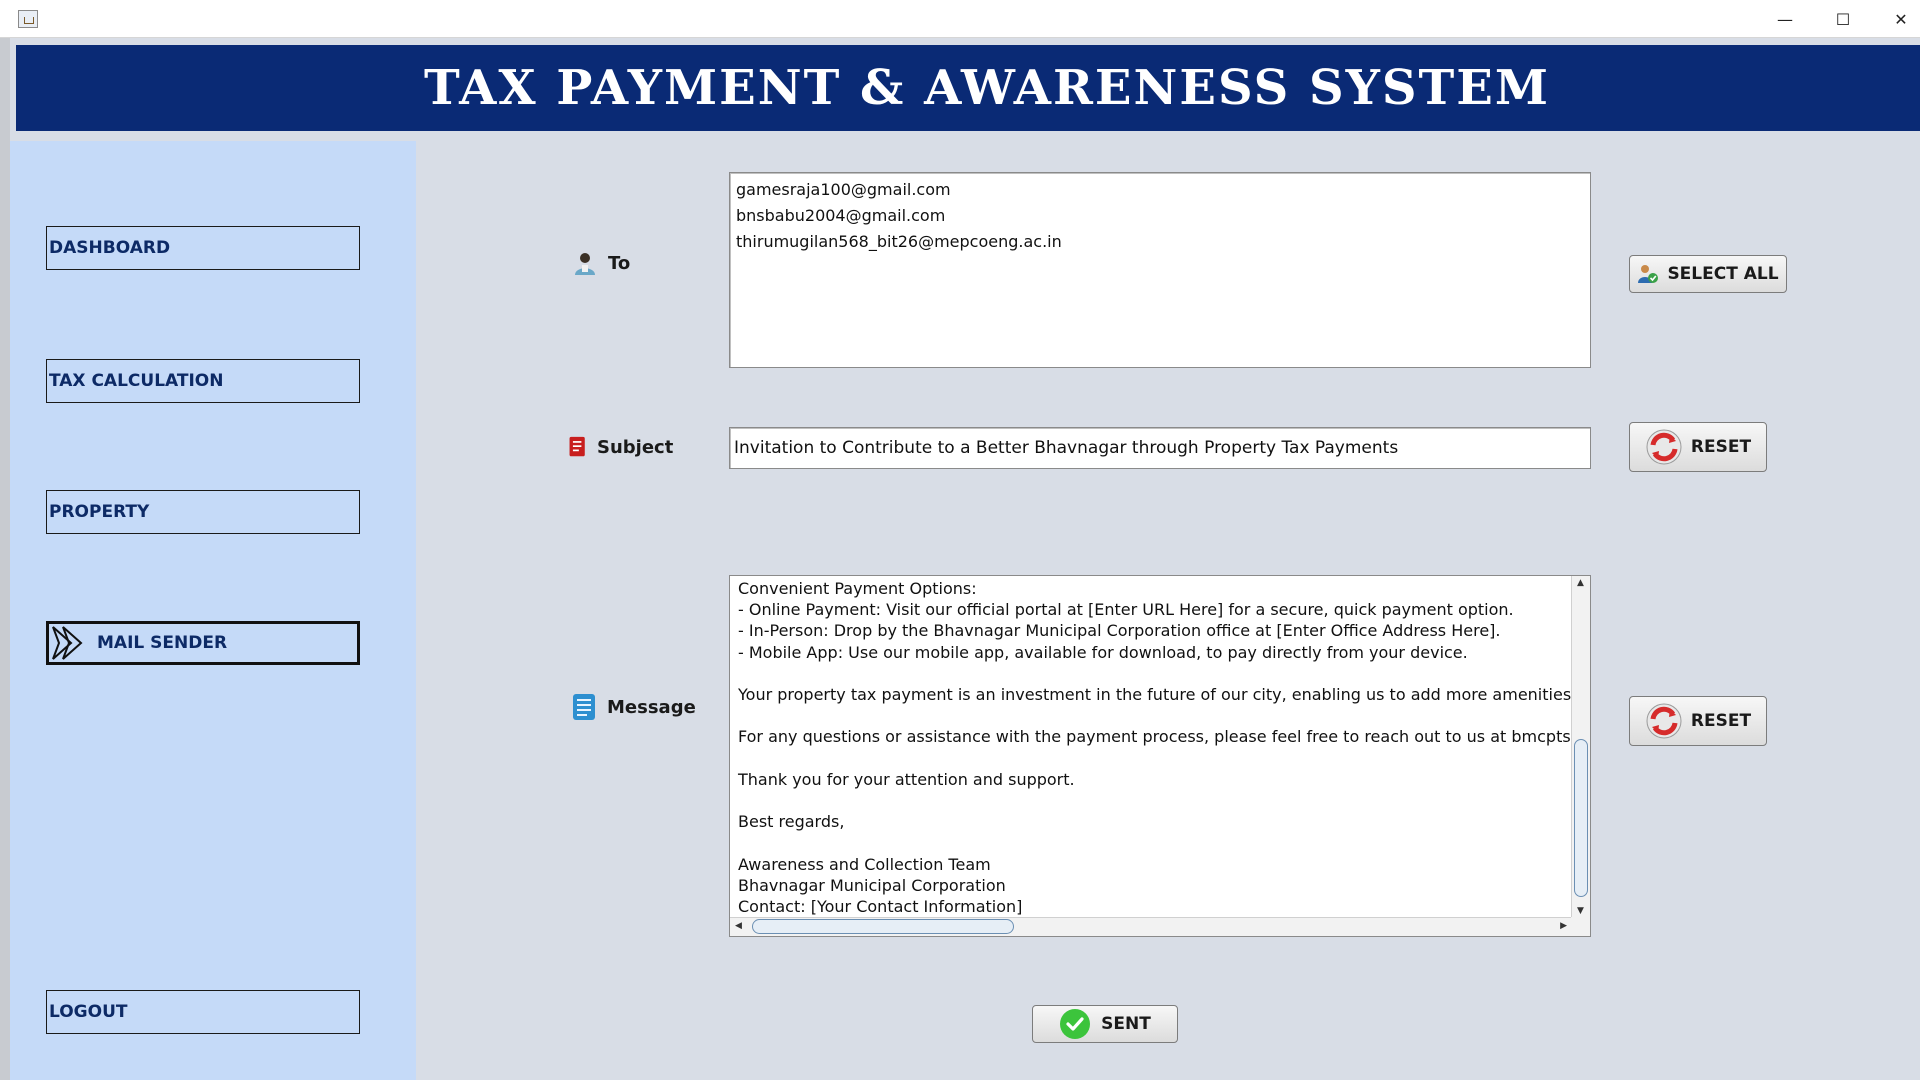 The height and width of the screenshot is (1080, 1920). I want to click on horizontal-scroll-thumb, so click(883, 926).